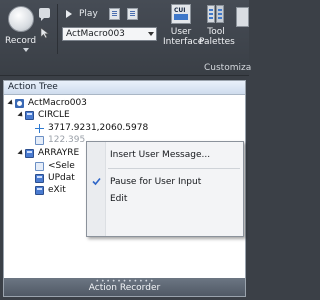 This screenshot has height=300, width=320. Describe the element at coordinates (57, 103) in the screenshot. I see `tree-node-label: ActMacro003` at that location.